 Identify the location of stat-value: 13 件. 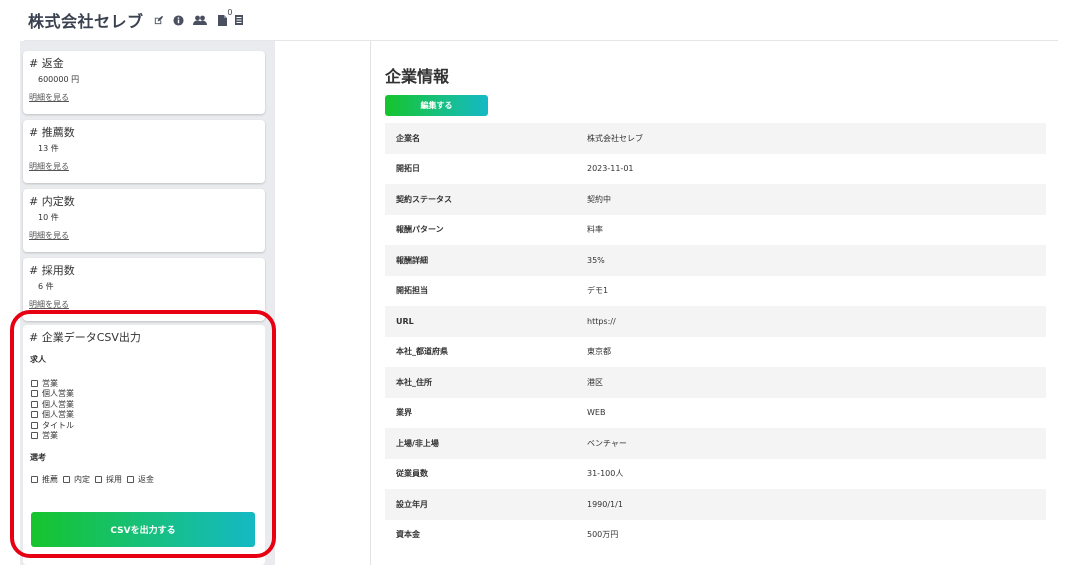
(48, 148).